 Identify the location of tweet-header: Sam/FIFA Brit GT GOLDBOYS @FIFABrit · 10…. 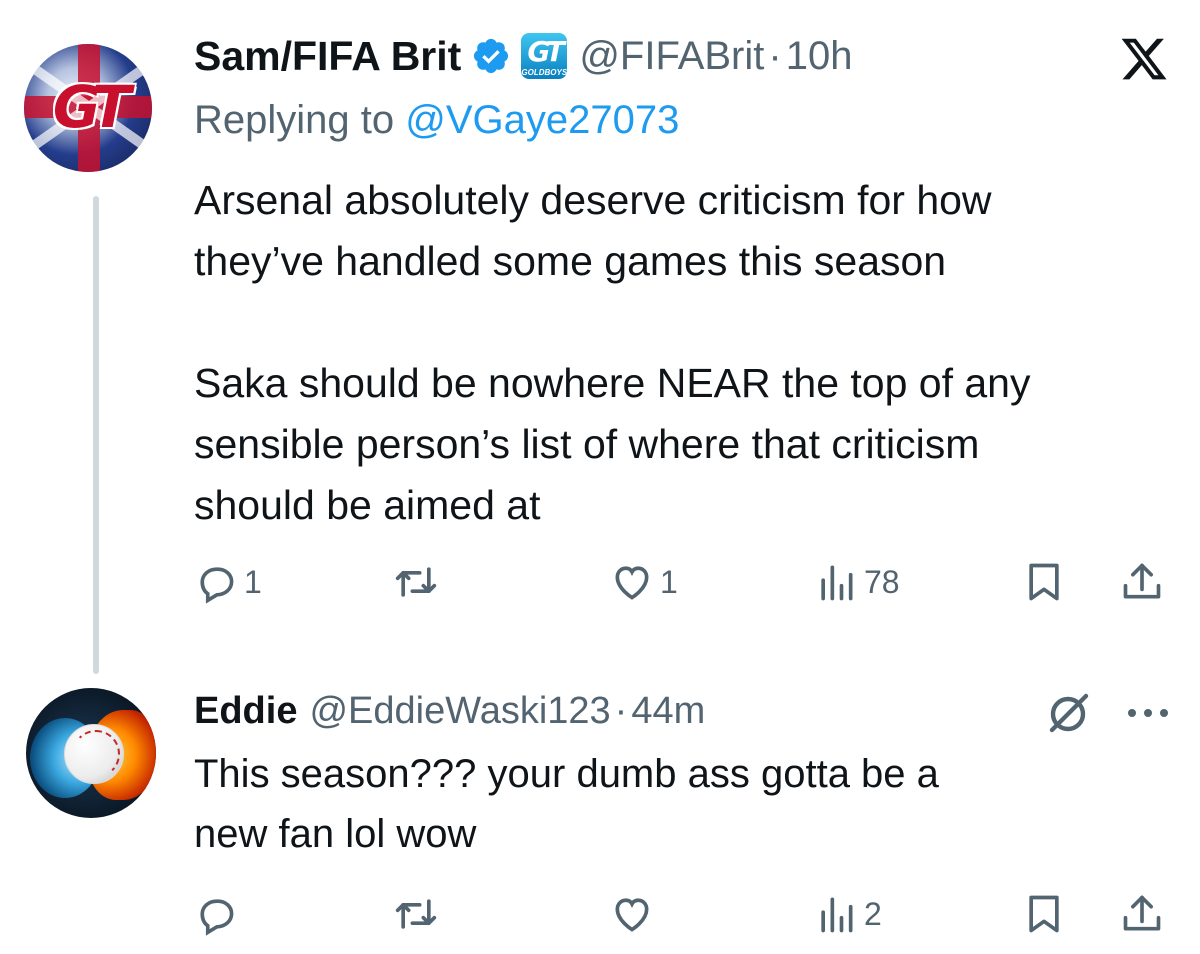
(523, 56).